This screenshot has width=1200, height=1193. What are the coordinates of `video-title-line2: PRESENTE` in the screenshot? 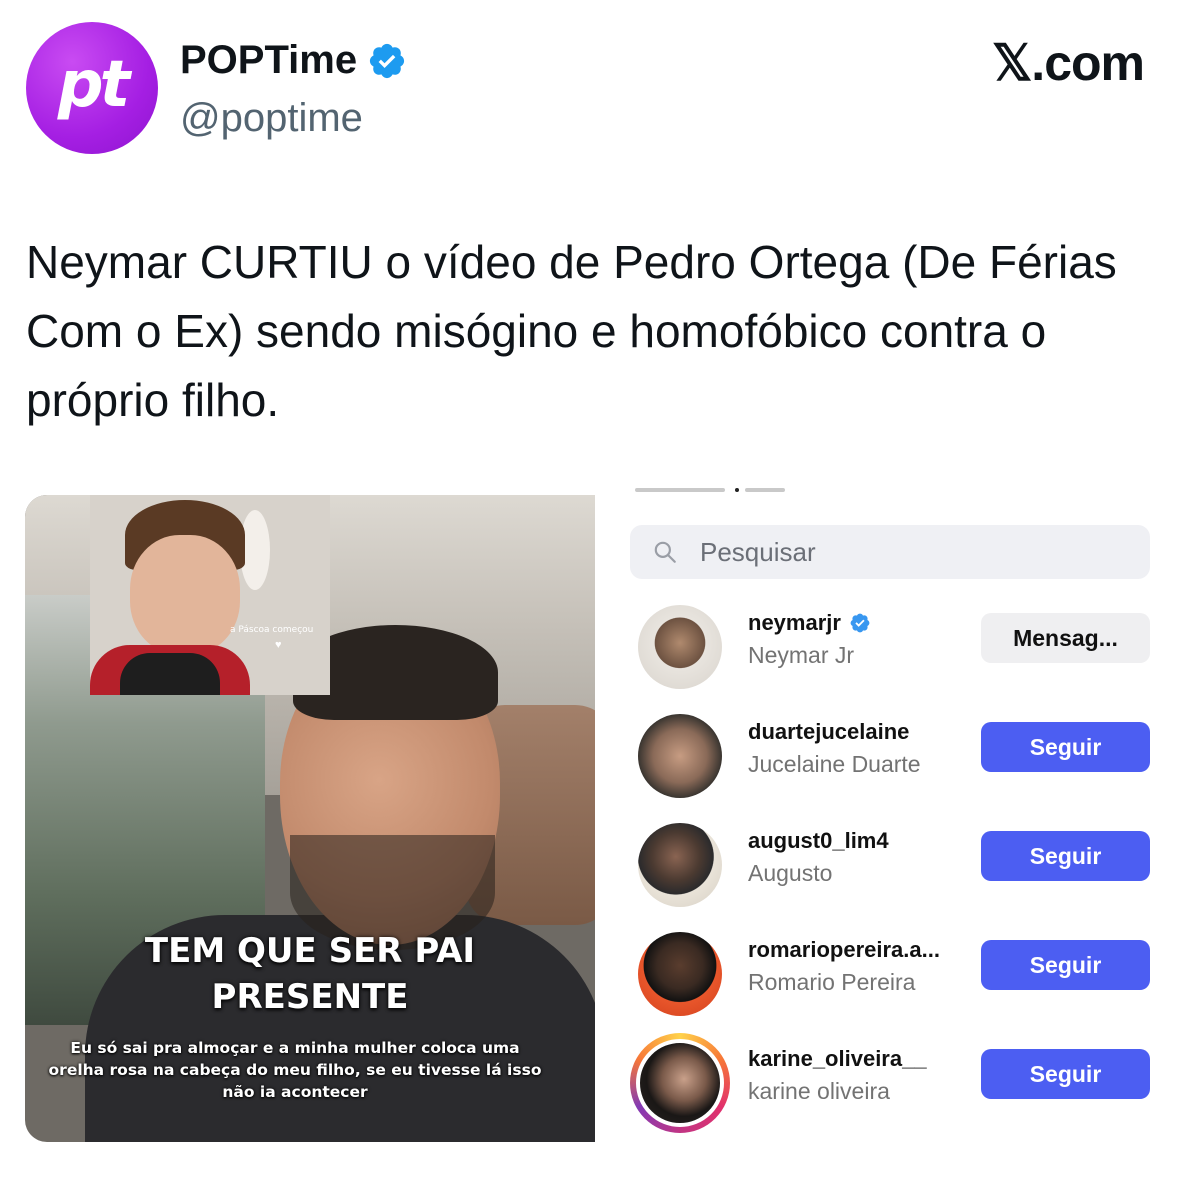 It's located at (310, 997).